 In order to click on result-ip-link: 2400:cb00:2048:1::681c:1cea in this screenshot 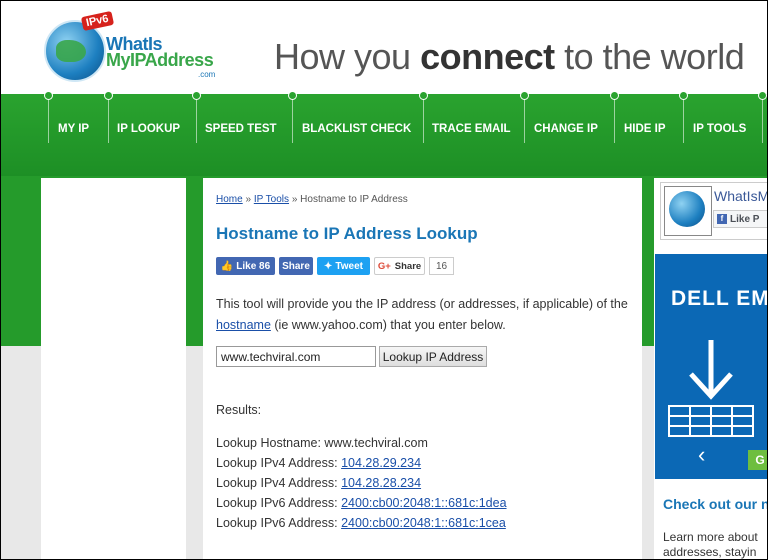, I will do `click(423, 523)`.